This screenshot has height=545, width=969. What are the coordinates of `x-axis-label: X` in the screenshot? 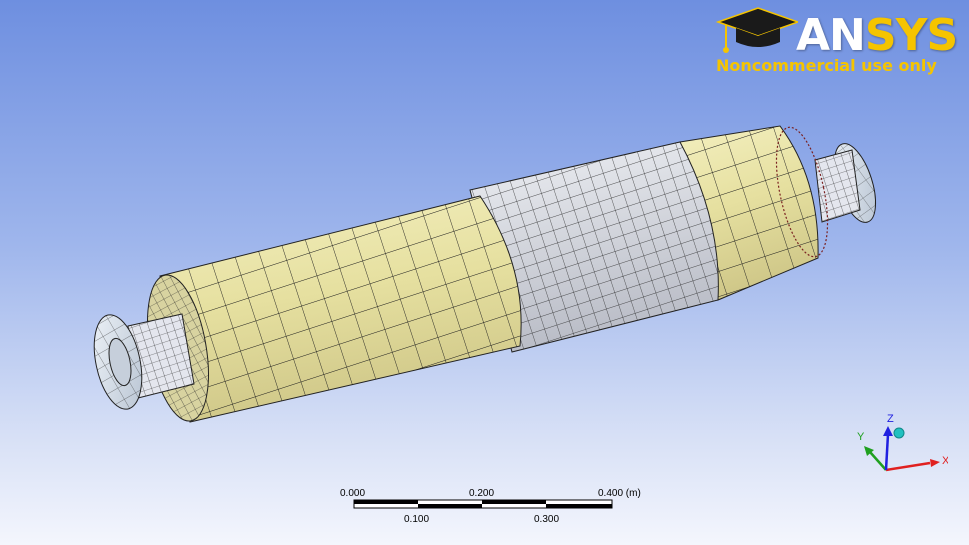 It's located at (945, 461).